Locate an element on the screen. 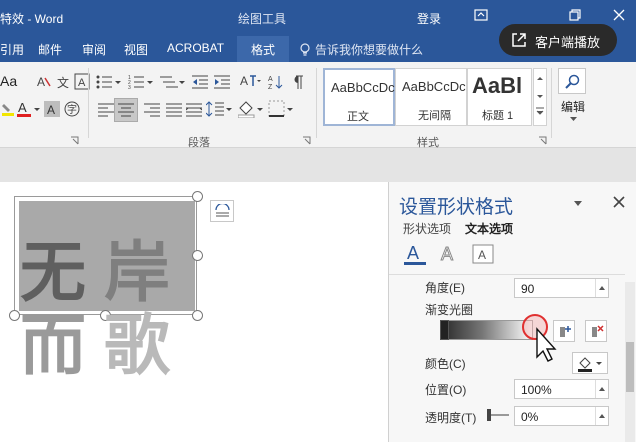  tab-mailings: 邮件 is located at coordinates (50, 49).